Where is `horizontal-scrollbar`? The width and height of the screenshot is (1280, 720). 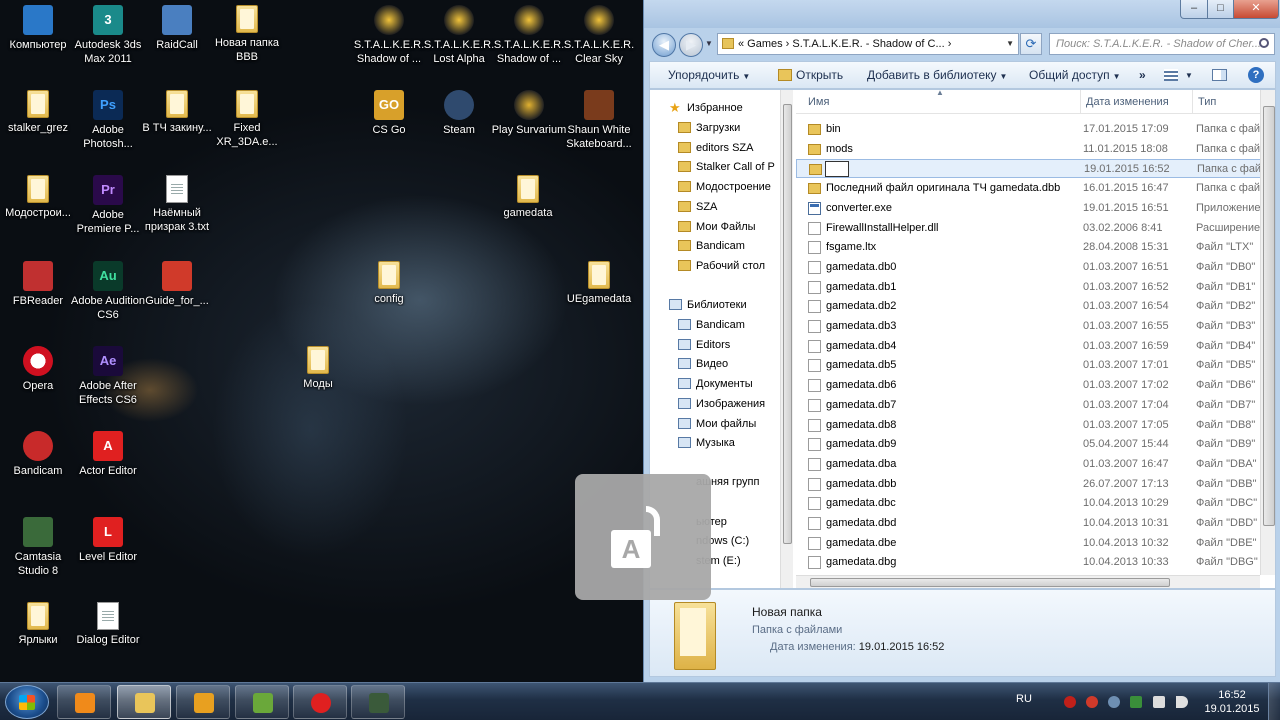
horizontal-scrollbar is located at coordinates (1028, 581).